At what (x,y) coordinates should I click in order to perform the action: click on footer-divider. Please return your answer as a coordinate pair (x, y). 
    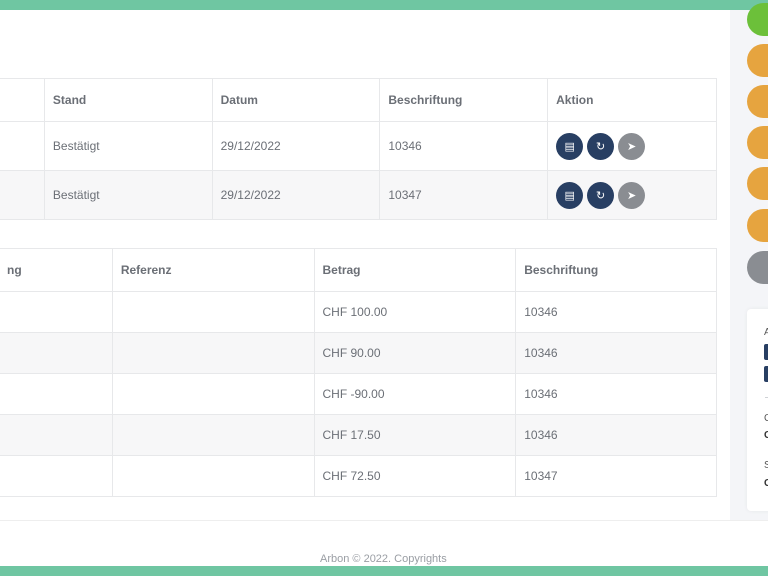
    Looking at the image, I should click on (384, 520).